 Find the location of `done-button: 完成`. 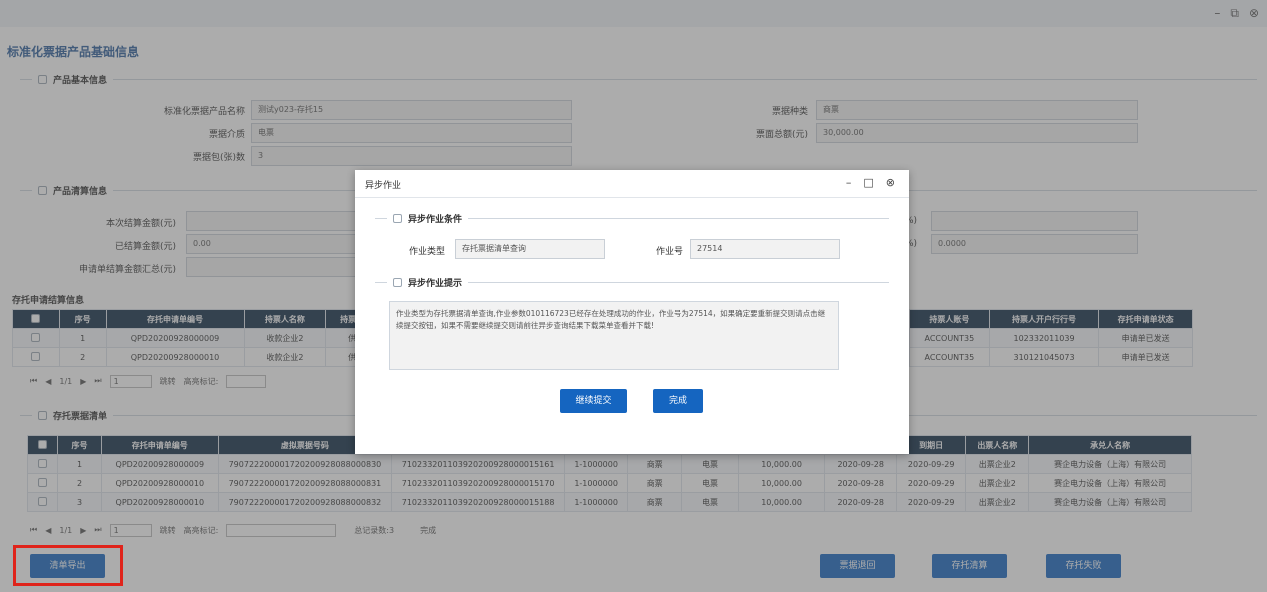

done-button: 完成 is located at coordinates (678, 401).